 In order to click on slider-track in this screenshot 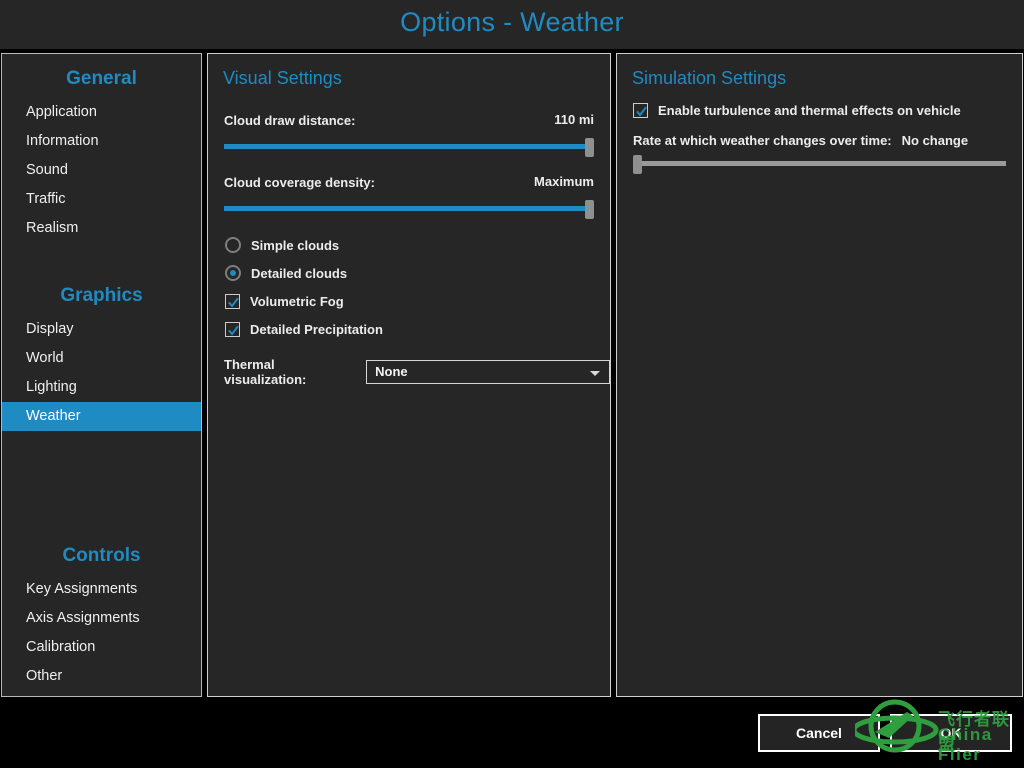, I will do `click(819, 163)`.